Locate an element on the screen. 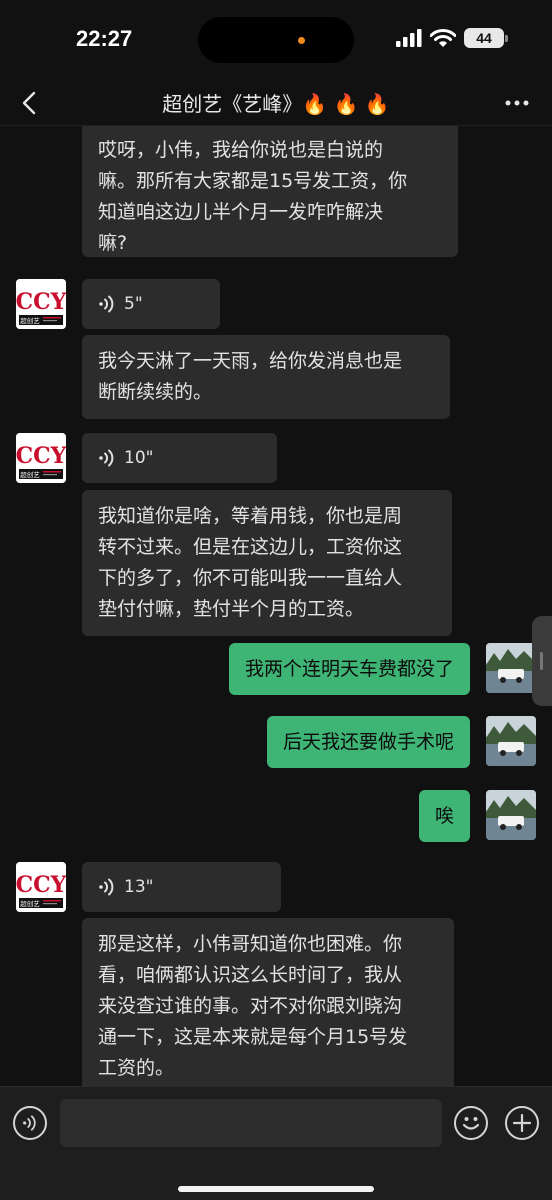 The width and height of the screenshot is (552, 1200). chat-header: 超创艺《艺峰》🔥 🔥 🔥 is located at coordinates (276, 103).